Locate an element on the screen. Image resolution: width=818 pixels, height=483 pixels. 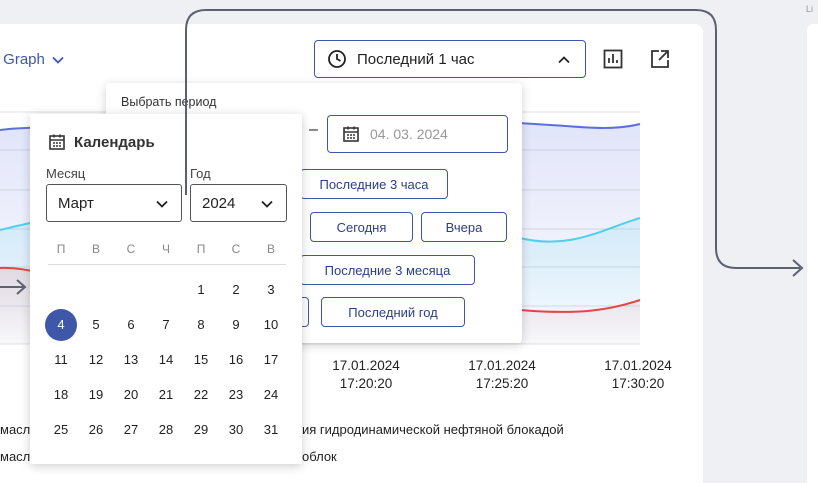
year-label: Год is located at coordinates (200, 173).